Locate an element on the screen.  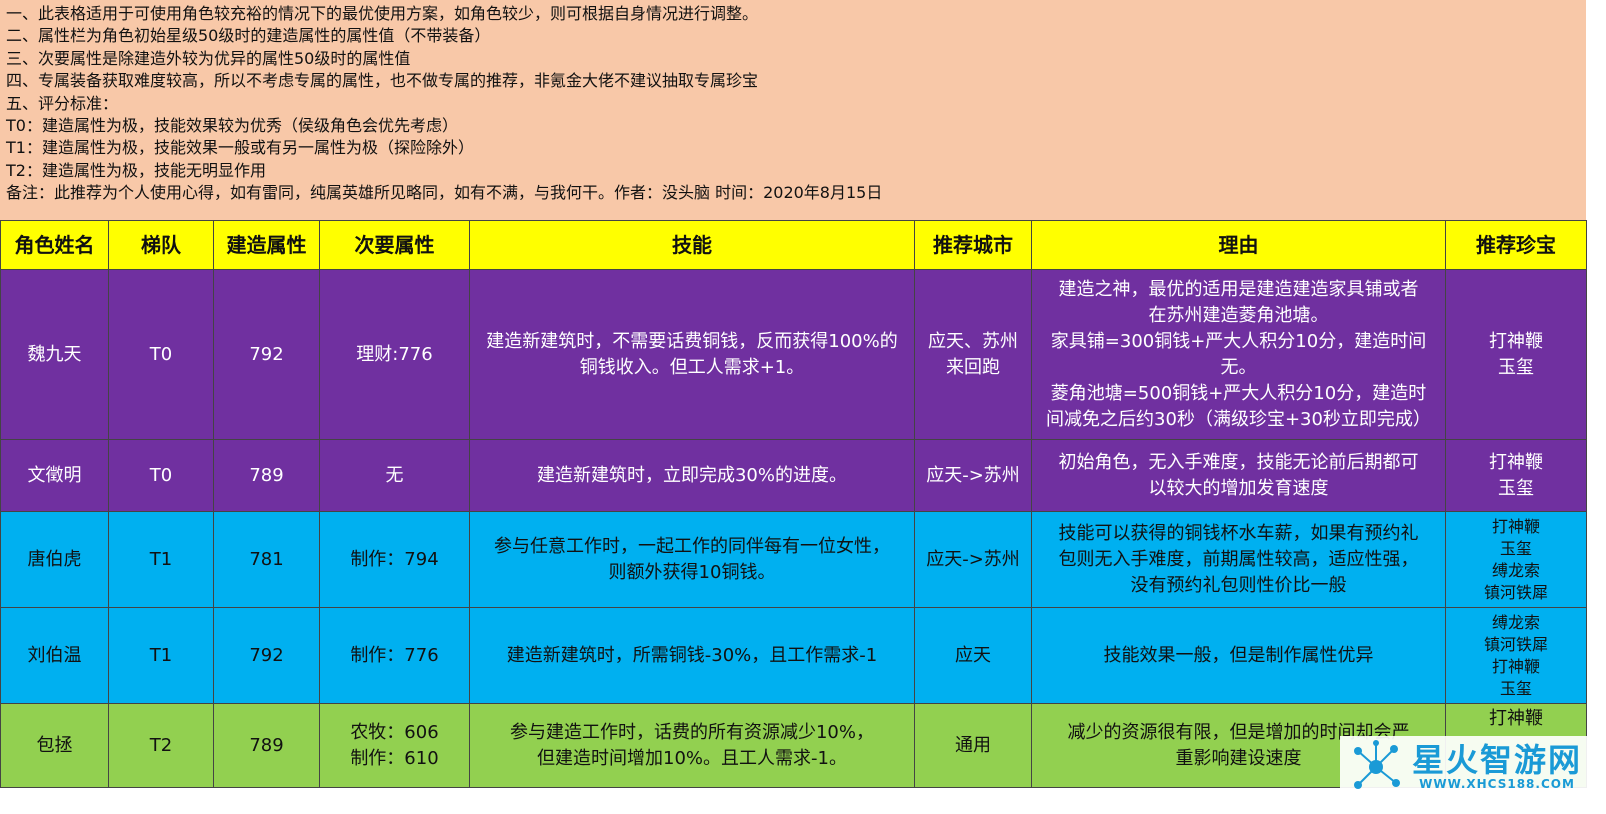
city-line: 来回跑 is located at coordinates (973, 367).